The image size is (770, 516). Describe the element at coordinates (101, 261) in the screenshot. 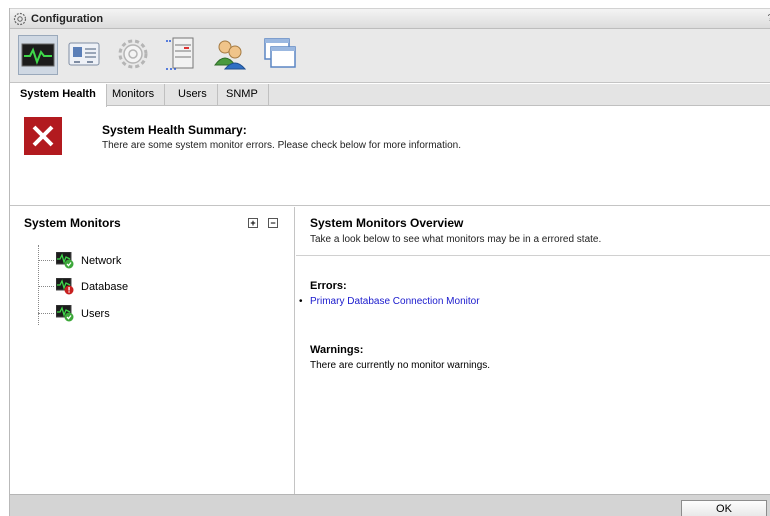

I see `tree-item-label: Network` at that location.